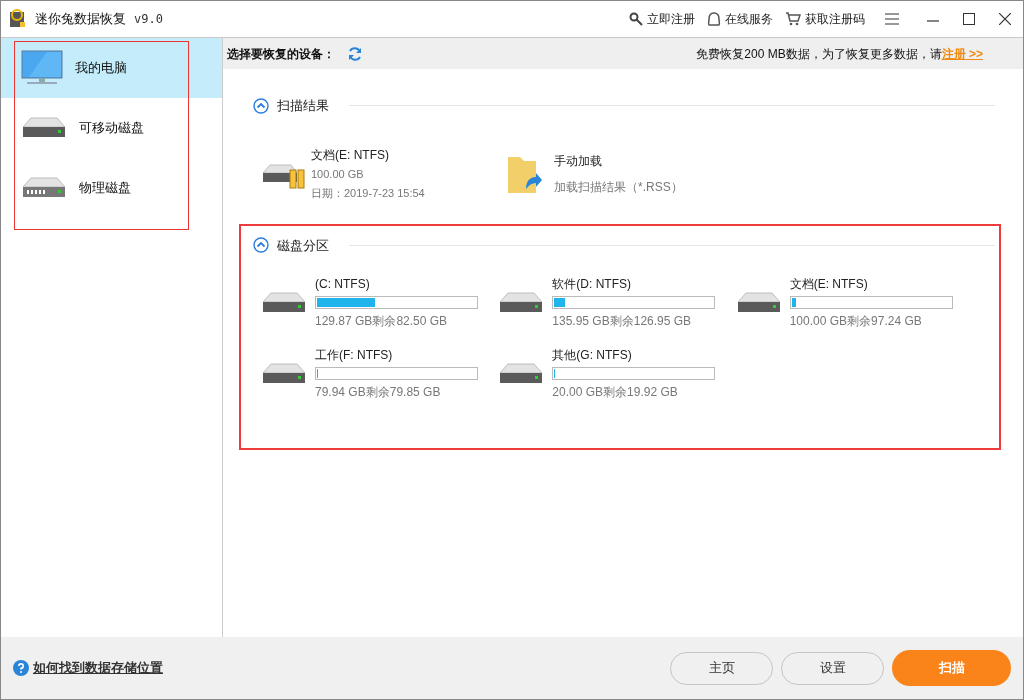 Image resolution: width=1024 pixels, height=700 pixels. Describe the element at coordinates (42, 68) in the screenshot. I see `monitor-icon` at that location.